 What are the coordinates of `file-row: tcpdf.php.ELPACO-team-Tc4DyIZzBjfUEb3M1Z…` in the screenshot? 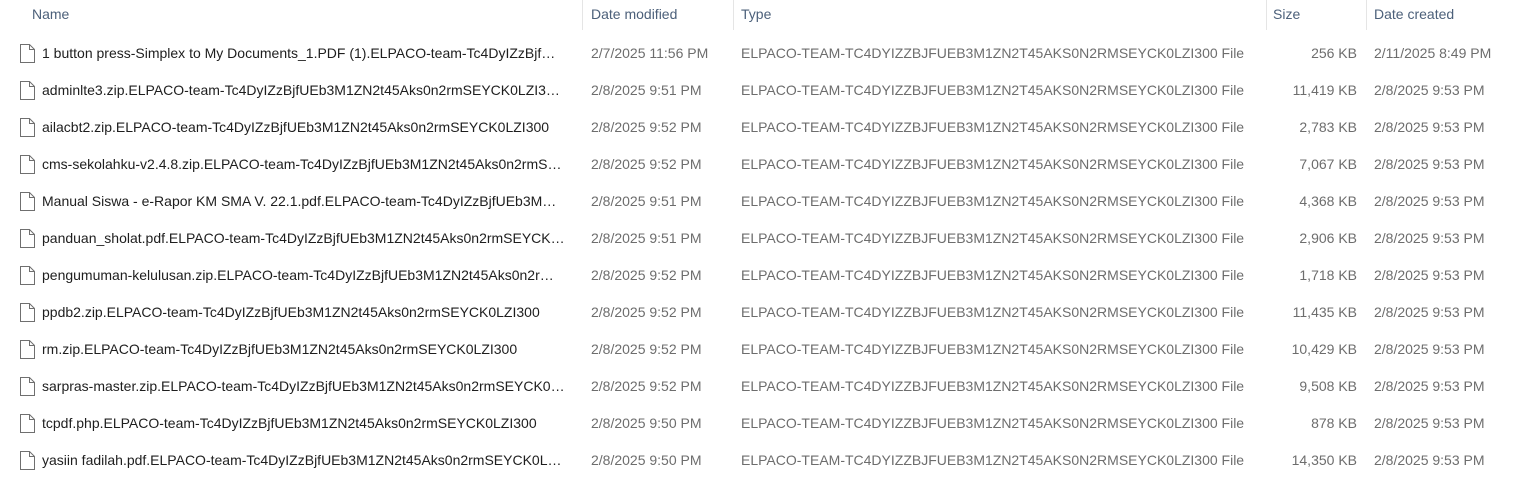 It's located at (757, 423).